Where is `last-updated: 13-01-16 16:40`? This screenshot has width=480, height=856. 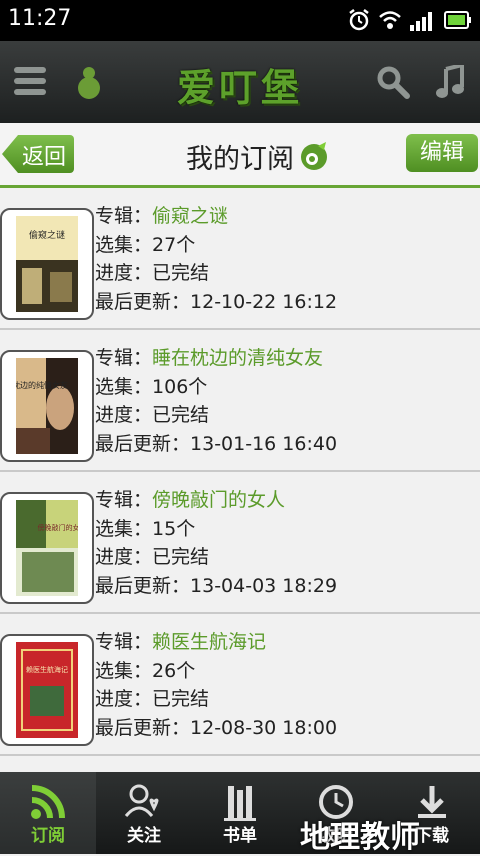 last-updated: 13-01-16 16:40 is located at coordinates (264, 443).